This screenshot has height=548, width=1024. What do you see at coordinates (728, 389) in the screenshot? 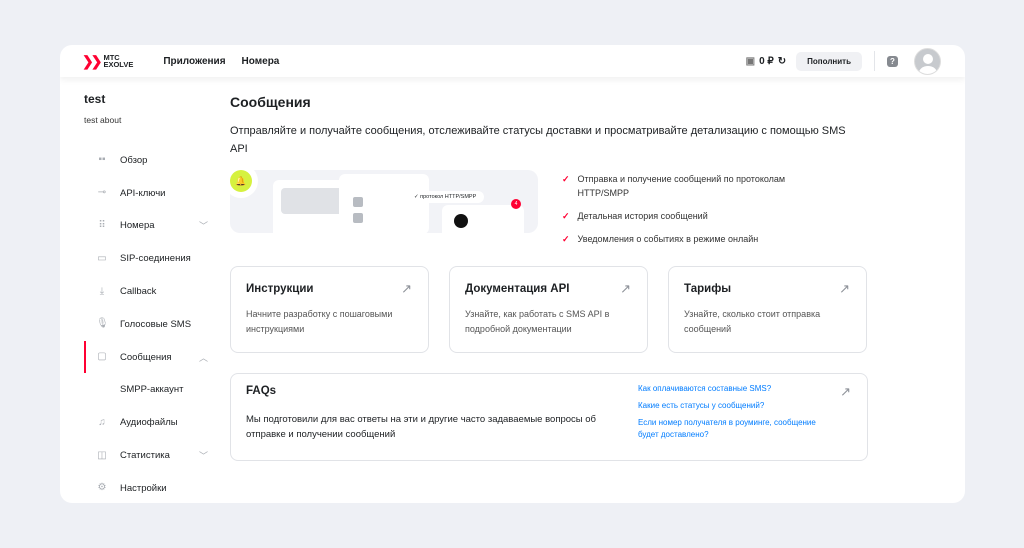
I see `faq-link: Как оплачиваются составные SMS?` at bounding box center [728, 389].